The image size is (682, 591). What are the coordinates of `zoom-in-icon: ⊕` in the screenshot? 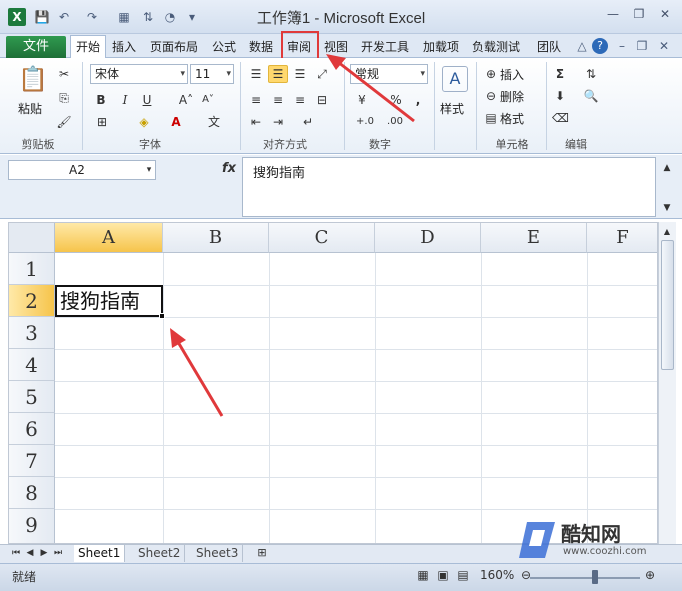 It's located at (650, 575).